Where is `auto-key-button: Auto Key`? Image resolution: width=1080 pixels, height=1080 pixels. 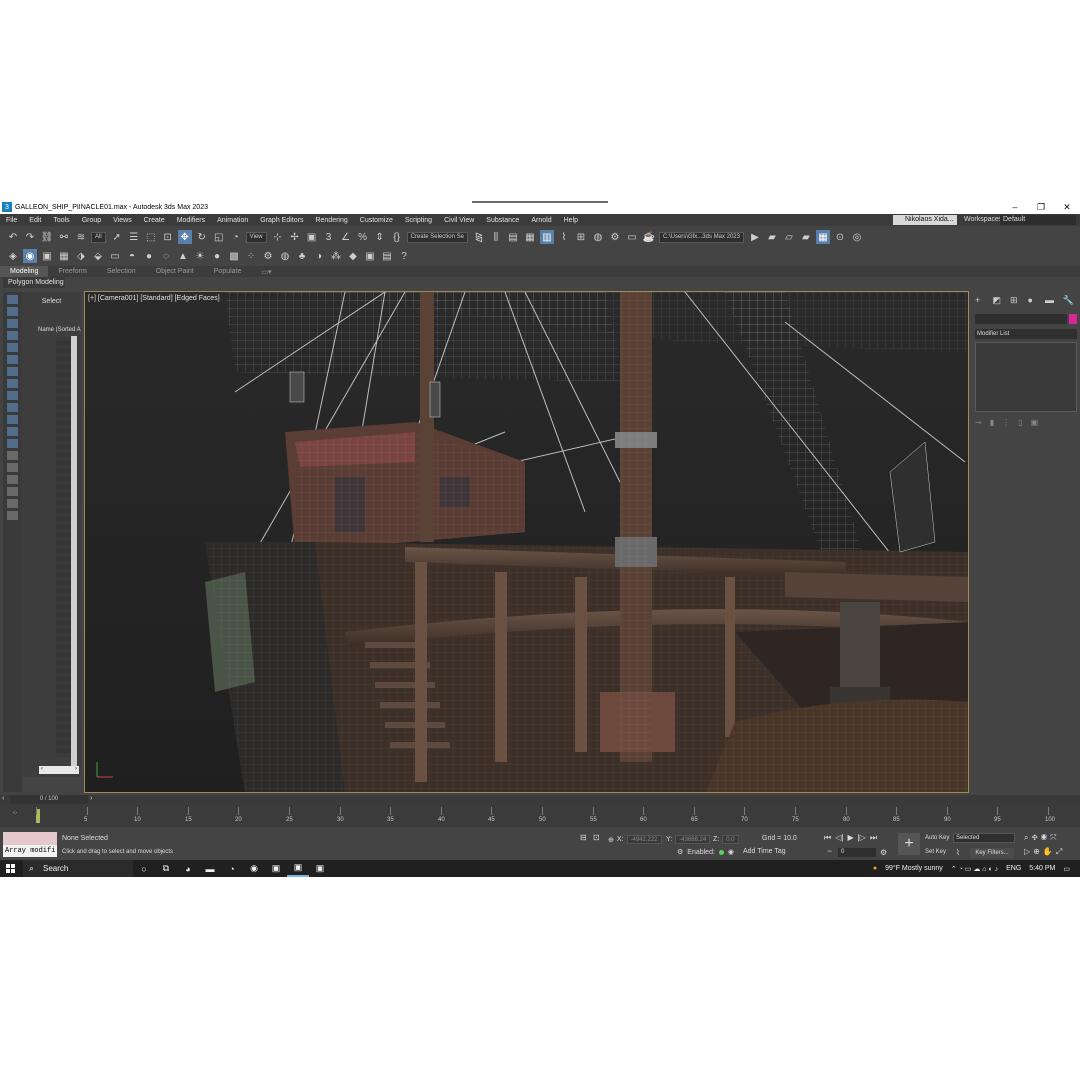 auto-key-button: Auto Key is located at coordinates (937, 838).